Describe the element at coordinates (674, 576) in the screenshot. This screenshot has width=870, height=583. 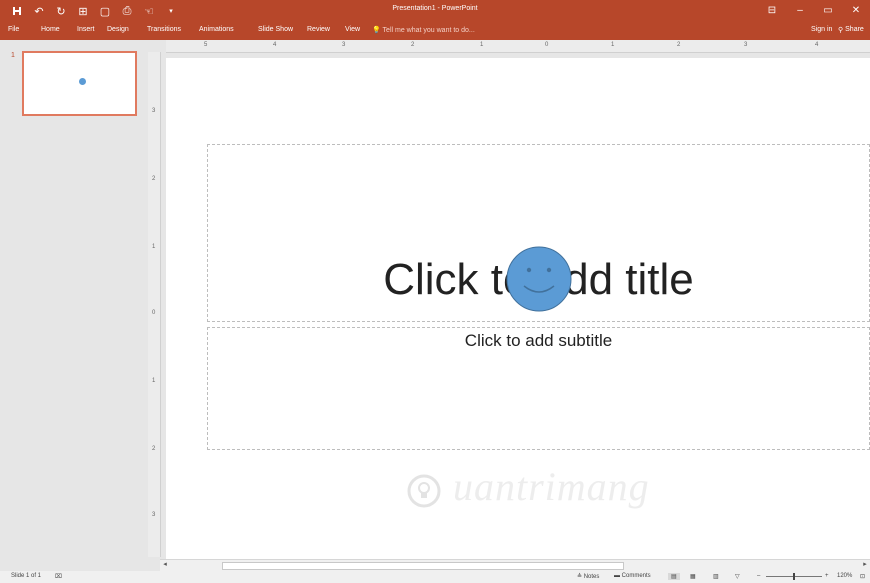
I see `normal-view-icon: ▤` at that location.